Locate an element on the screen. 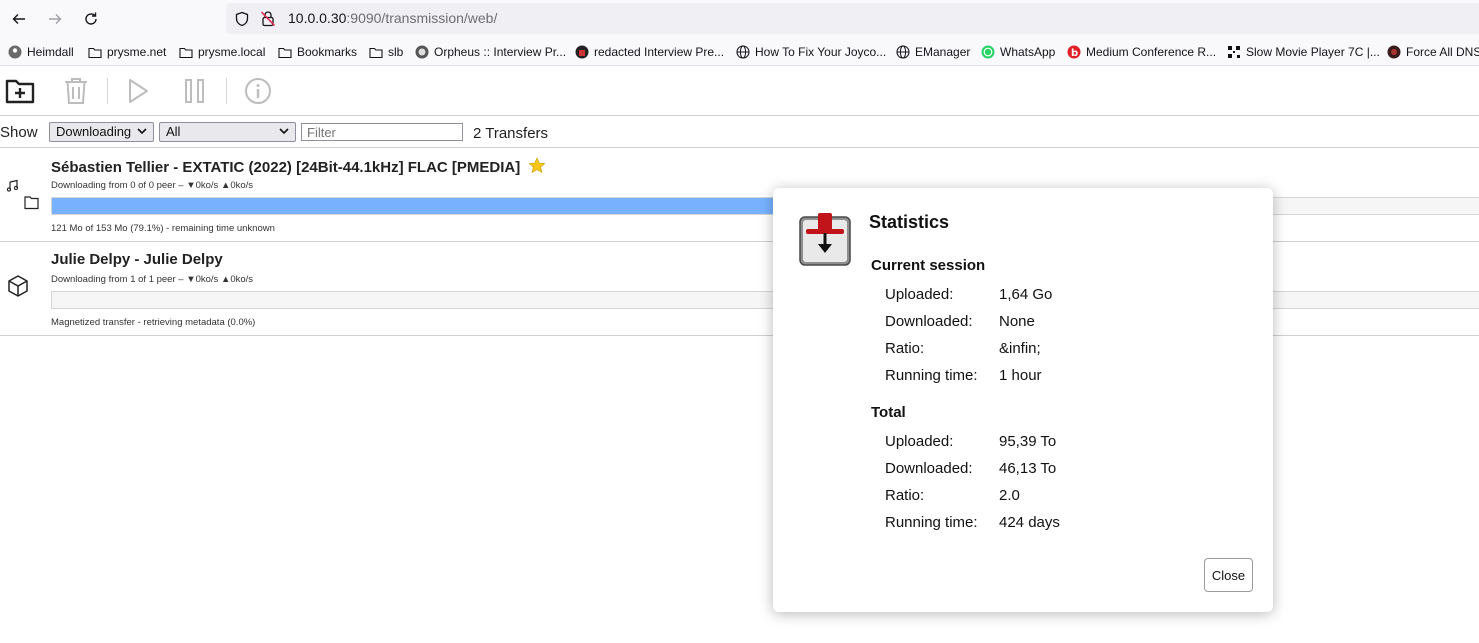 Image resolution: width=1479 pixels, height=643 pixels. forward-button is located at coordinates (55, 19).